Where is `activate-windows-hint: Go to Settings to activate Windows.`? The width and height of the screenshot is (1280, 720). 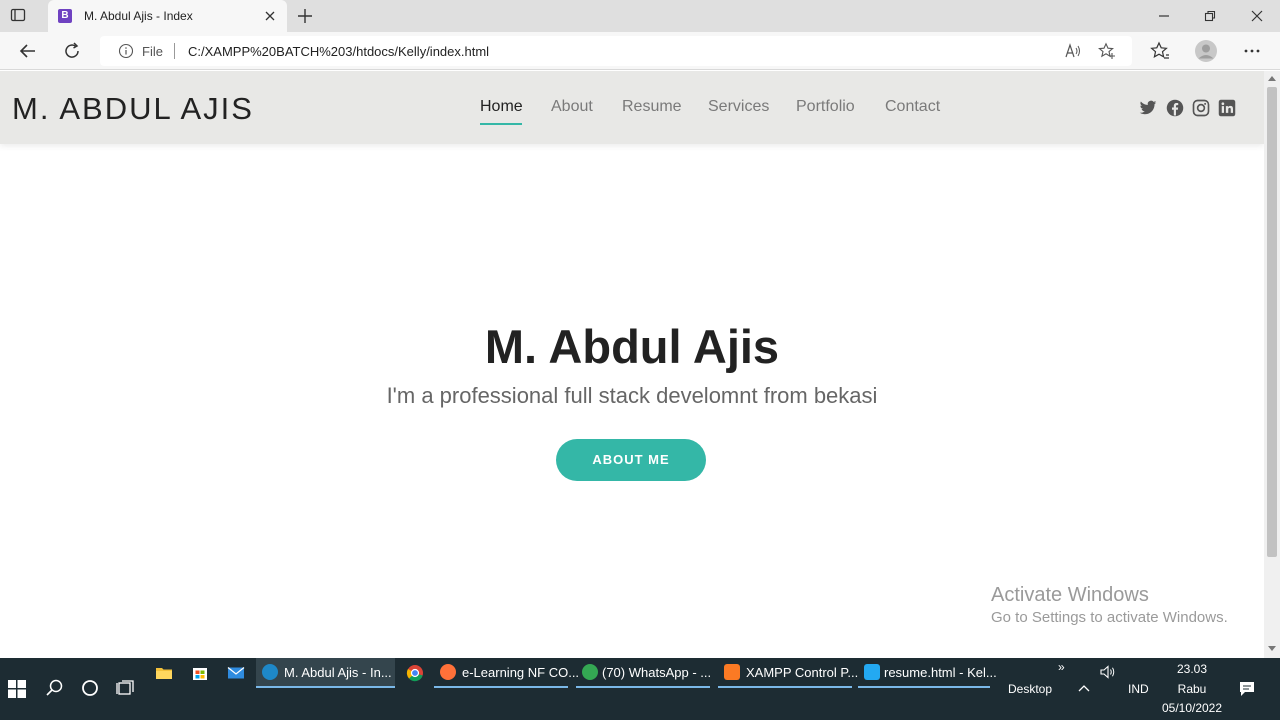 activate-windows-hint: Go to Settings to activate Windows. is located at coordinates (1109, 617).